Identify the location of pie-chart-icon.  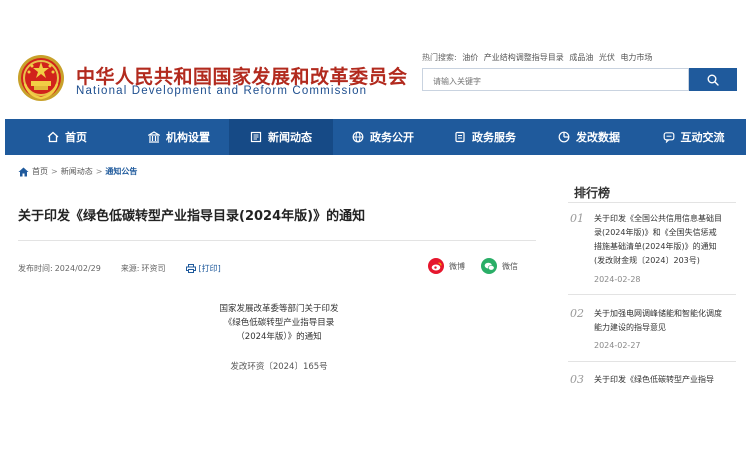
(564, 137).